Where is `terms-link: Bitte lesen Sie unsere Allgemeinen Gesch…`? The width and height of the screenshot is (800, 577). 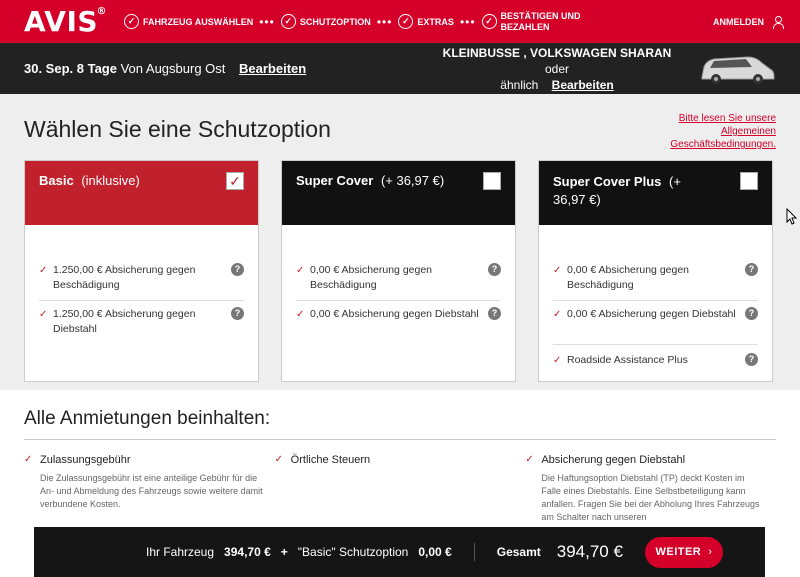 terms-link: Bitte lesen Sie unsere Allgemeinen Gesch… is located at coordinates (706, 131).